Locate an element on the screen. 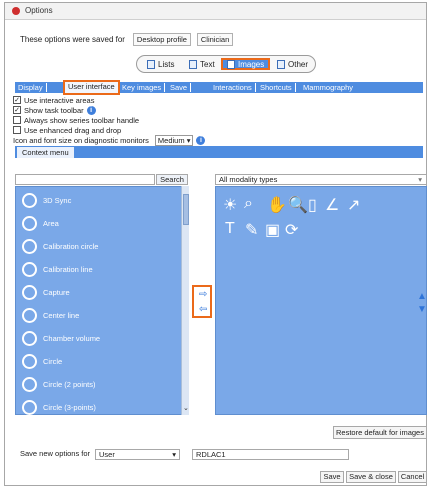 The height and width of the screenshot is (486, 427). move-up-icon: ▲ is located at coordinates (422, 296).